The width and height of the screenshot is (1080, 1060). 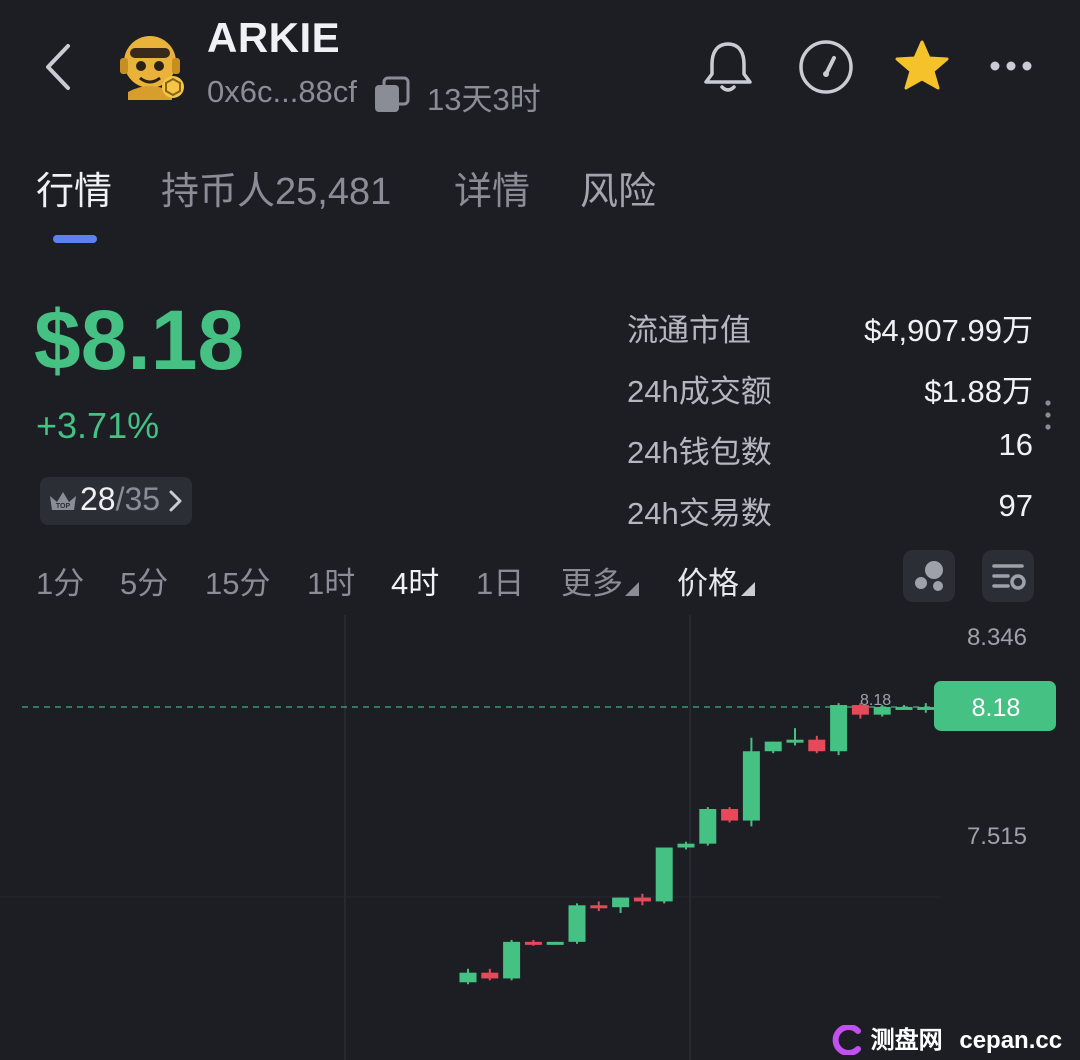 I want to click on stat-value-volume: $1.88万, so click(x=978, y=391).